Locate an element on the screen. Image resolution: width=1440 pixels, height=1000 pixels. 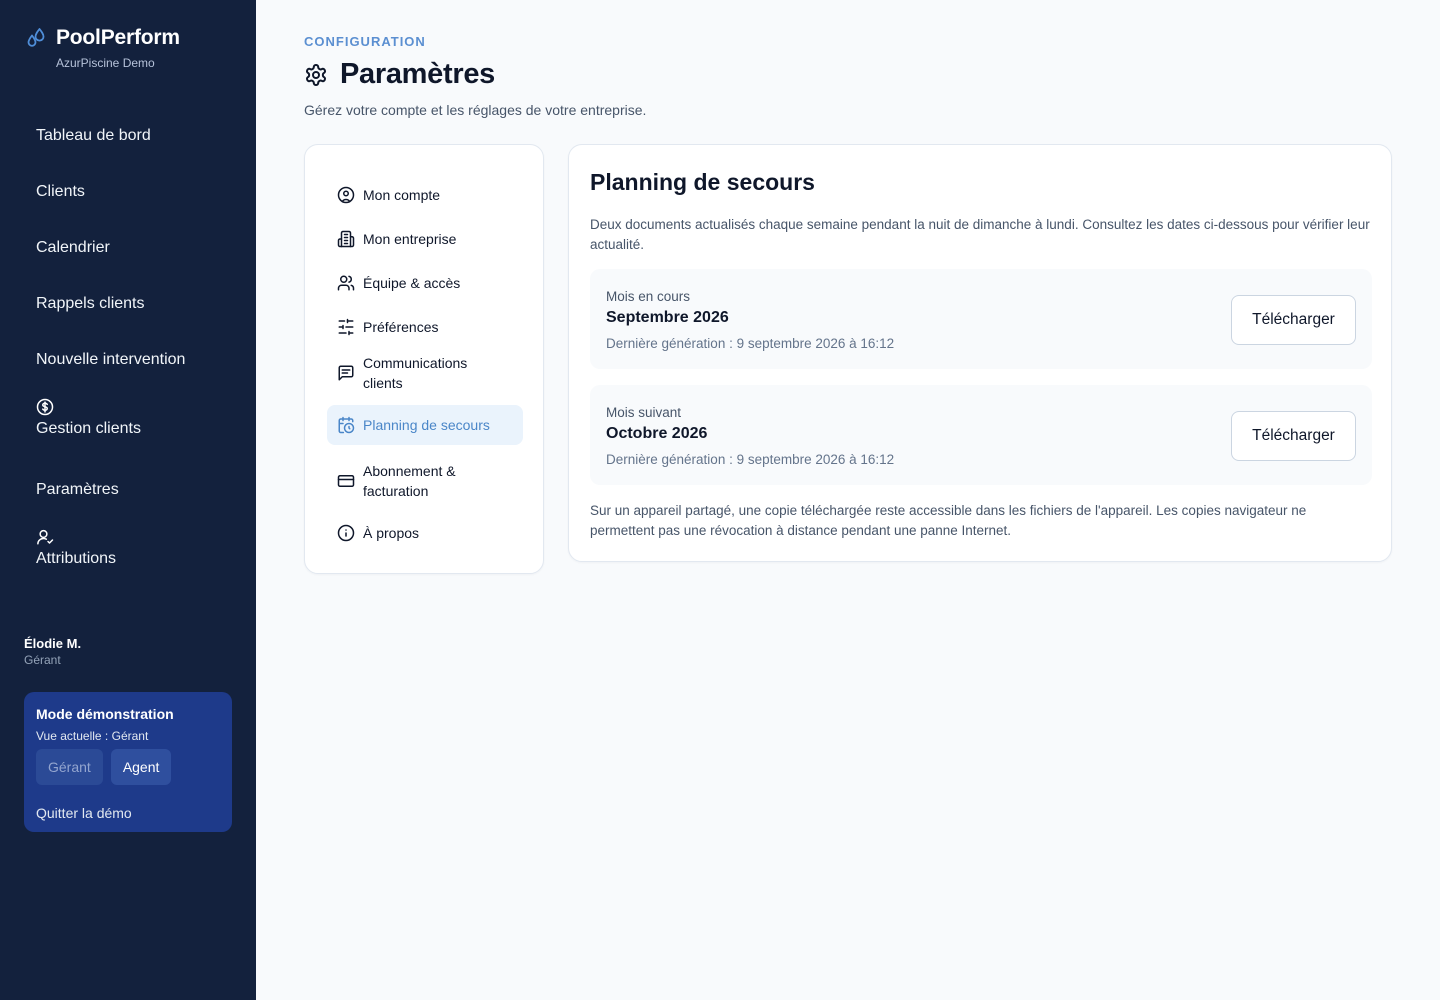
download-button-current-month: Télécharger is located at coordinates (1293, 320).